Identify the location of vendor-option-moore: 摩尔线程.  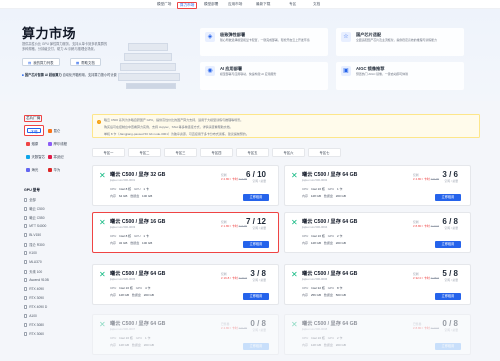
(57, 143).